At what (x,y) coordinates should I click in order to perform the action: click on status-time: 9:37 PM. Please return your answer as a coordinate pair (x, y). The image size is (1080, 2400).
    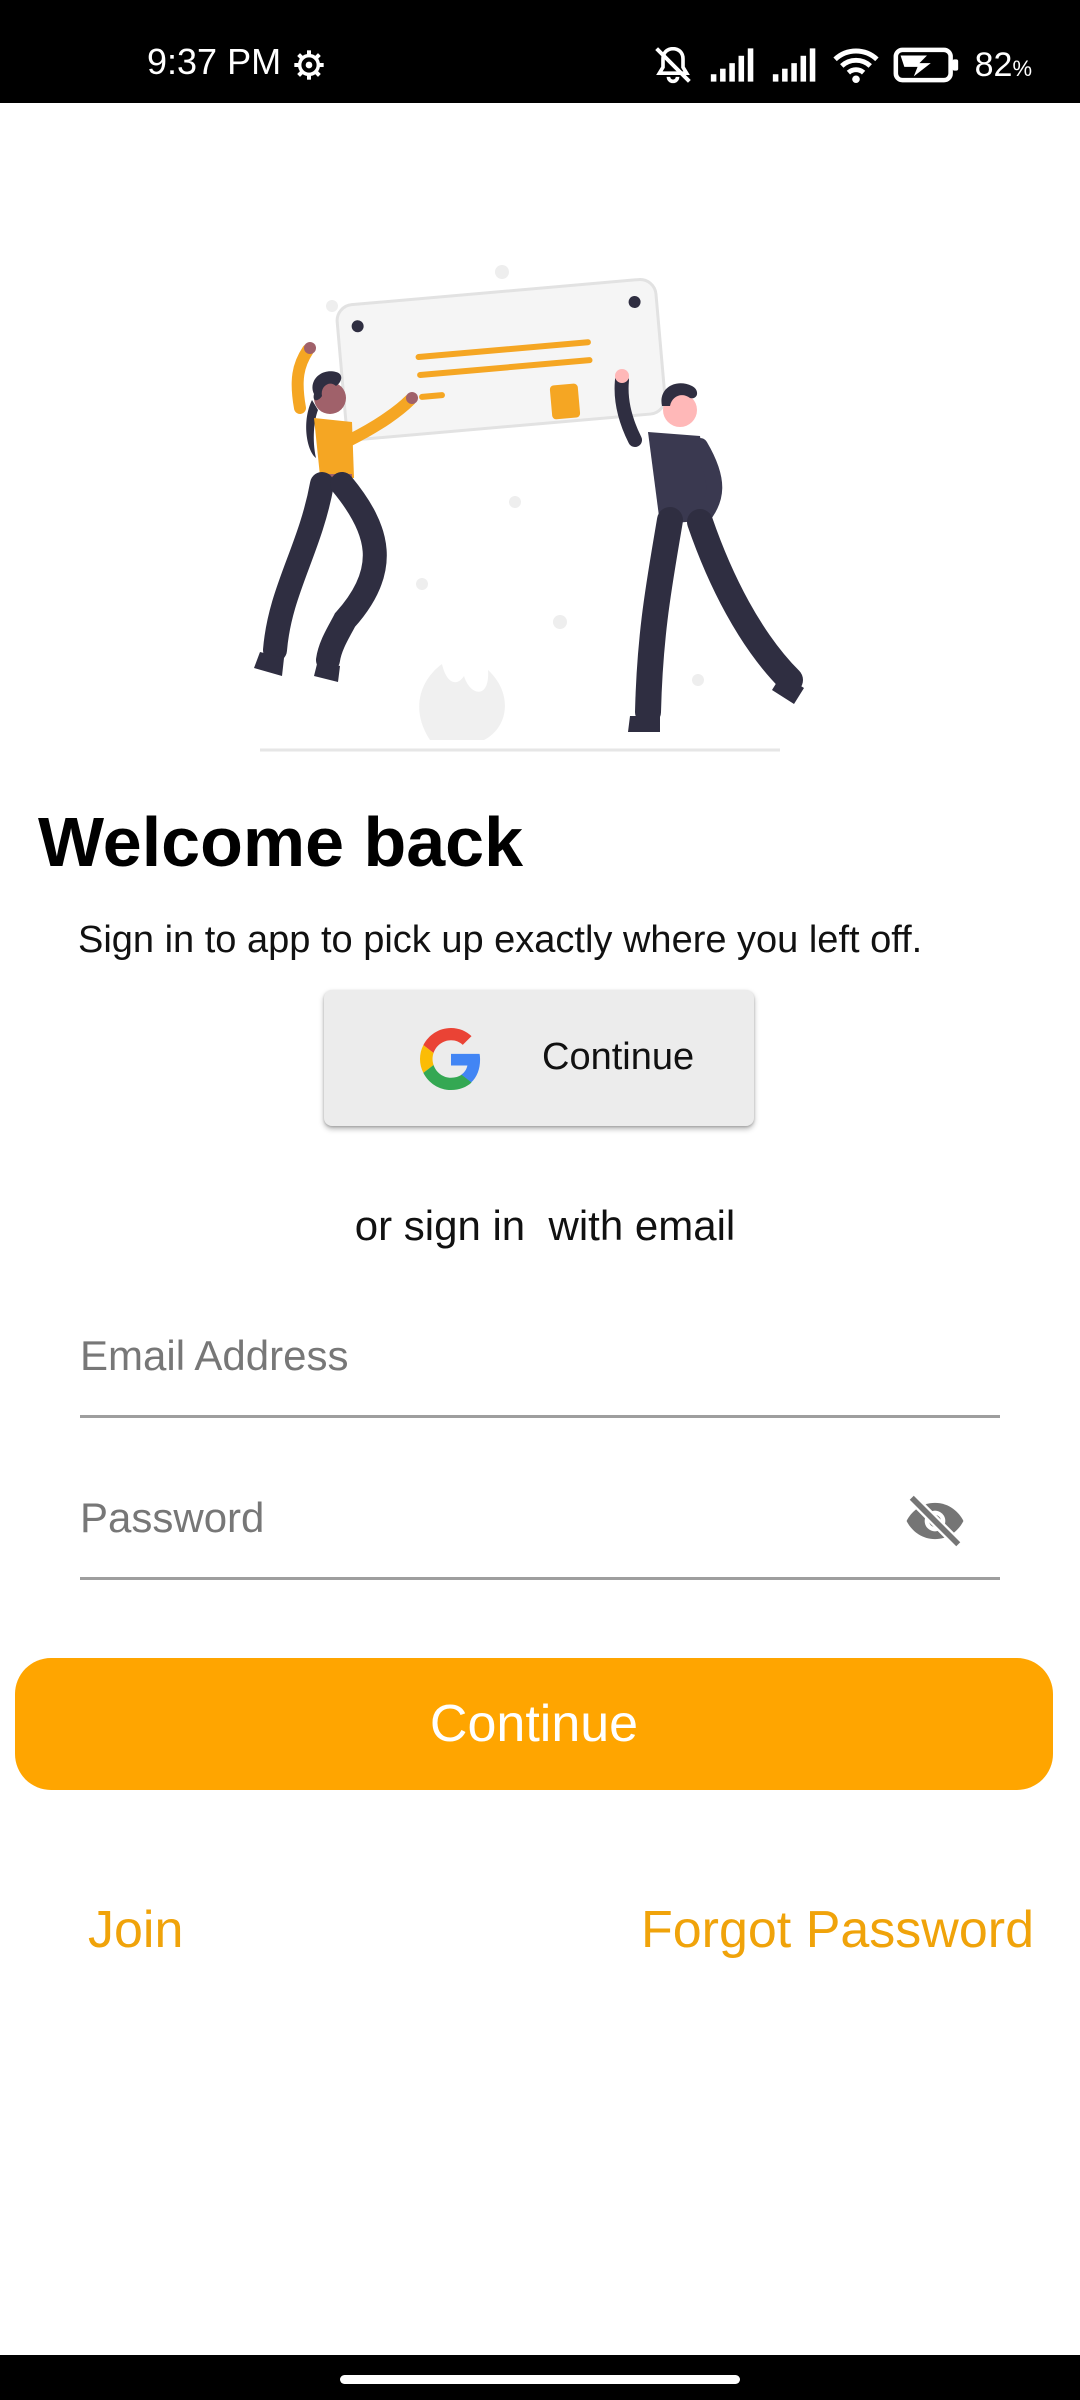
    Looking at the image, I should click on (214, 61).